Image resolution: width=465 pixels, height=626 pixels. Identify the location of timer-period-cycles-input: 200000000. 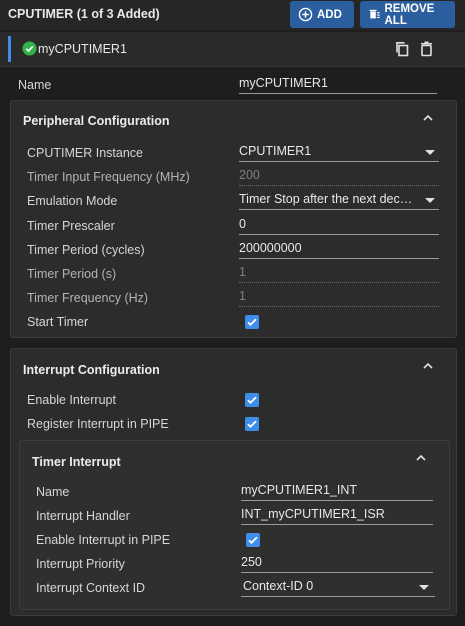
(339, 249).